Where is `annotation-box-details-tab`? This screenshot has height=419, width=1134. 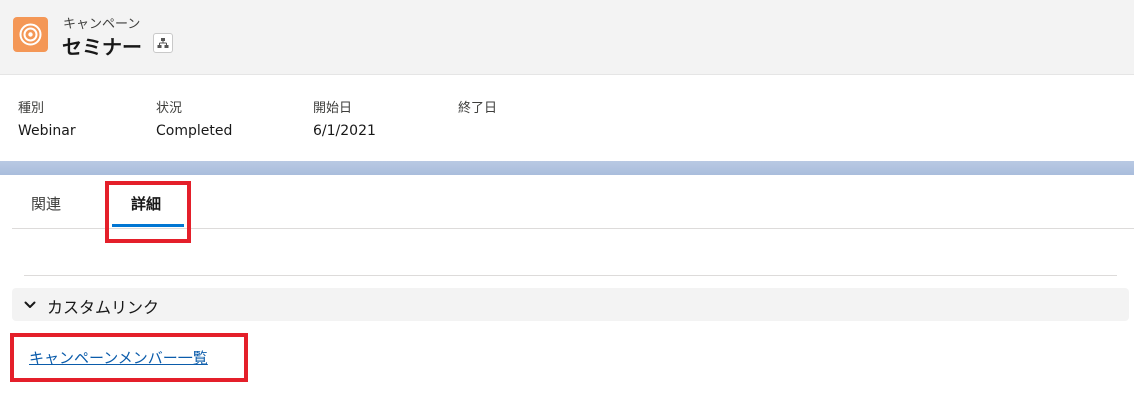 annotation-box-details-tab is located at coordinates (148, 212).